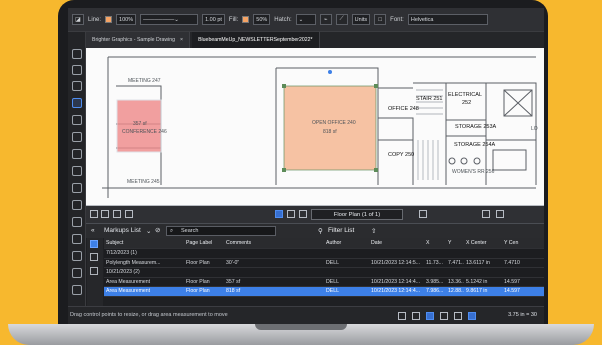  I want to click on markups-search: ⌕ Search, so click(221, 231).